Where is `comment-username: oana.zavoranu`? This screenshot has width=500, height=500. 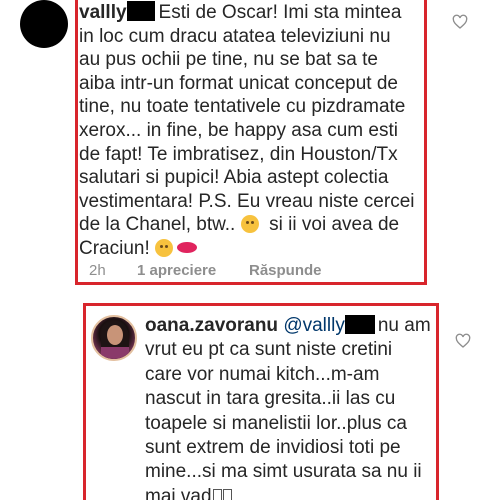 comment-username: oana.zavoranu is located at coordinates (211, 325).